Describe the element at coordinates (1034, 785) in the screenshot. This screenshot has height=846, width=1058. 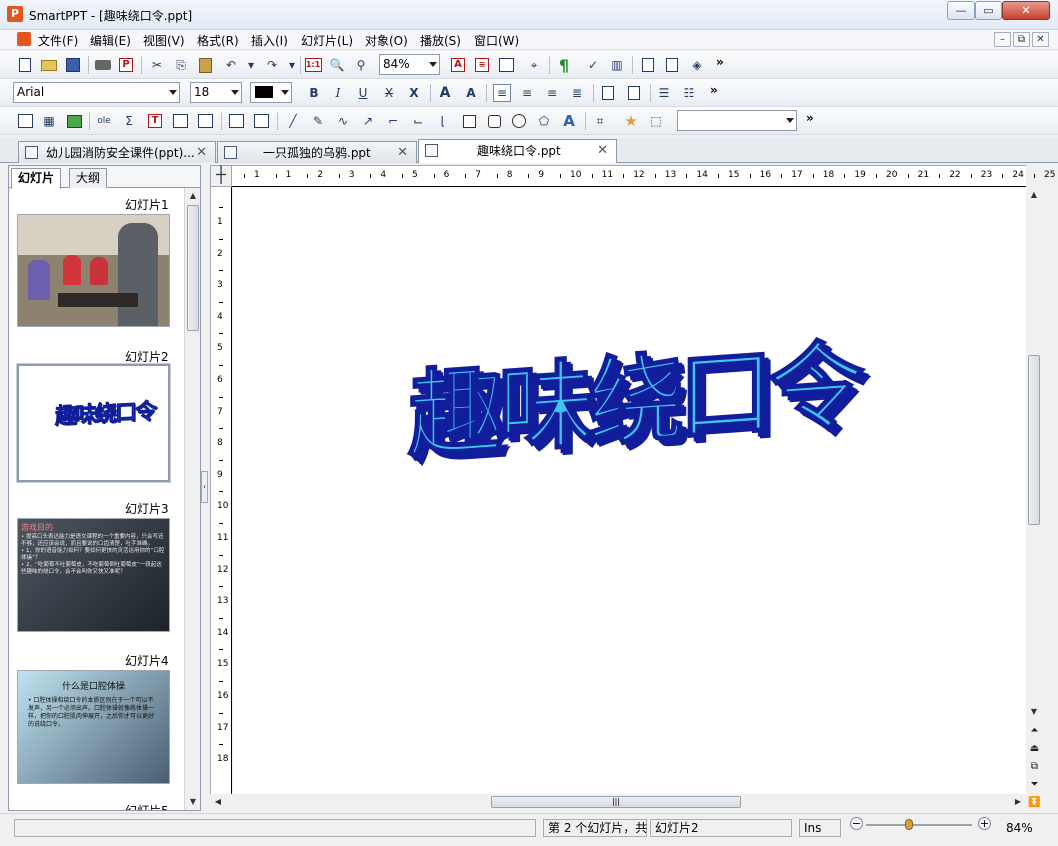
I see `next-slide-icon: ⏷` at that location.